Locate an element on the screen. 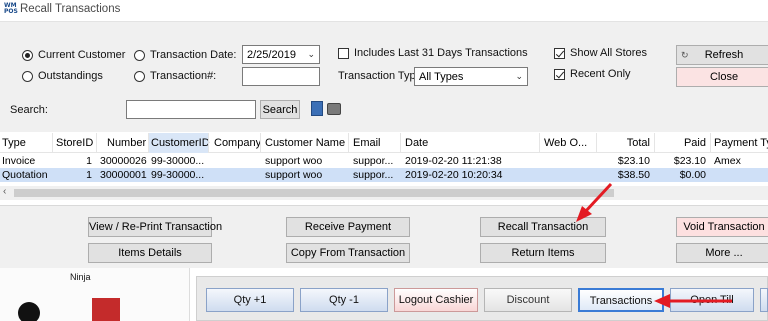 This screenshot has height=321, width=768. cell-paid: $0.00 is located at coordinates (692, 175).